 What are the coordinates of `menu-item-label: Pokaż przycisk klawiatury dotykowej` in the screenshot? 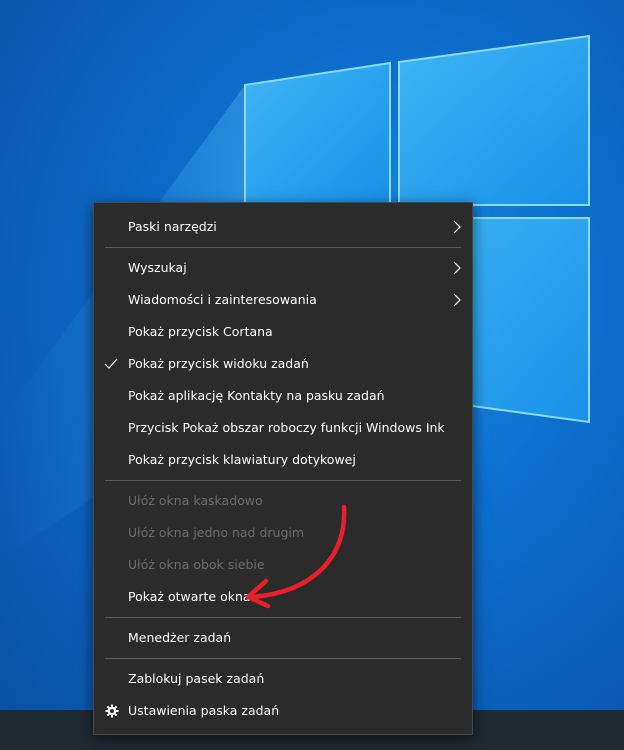 It's located at (242, 459).